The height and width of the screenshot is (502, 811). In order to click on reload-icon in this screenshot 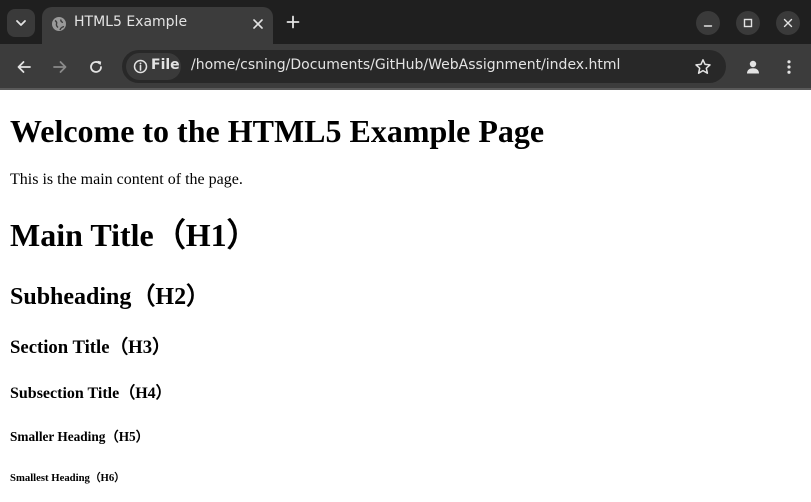, I will do `click(96, 66)`.